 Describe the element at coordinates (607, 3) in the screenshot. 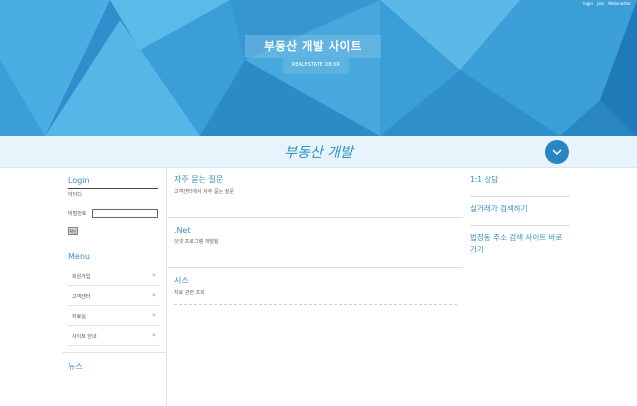

I see `top-links: login join Webmaster` at that location.